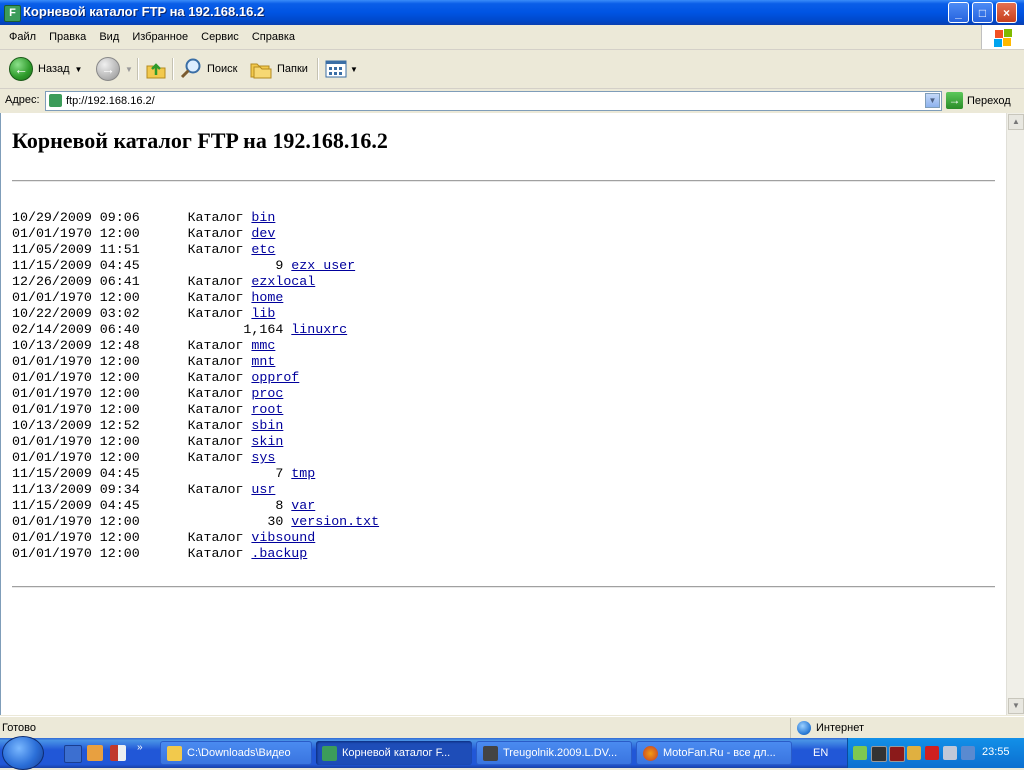 The image size is (1024, 770). I want to click on entry-link: mmc, so click(263, 345).